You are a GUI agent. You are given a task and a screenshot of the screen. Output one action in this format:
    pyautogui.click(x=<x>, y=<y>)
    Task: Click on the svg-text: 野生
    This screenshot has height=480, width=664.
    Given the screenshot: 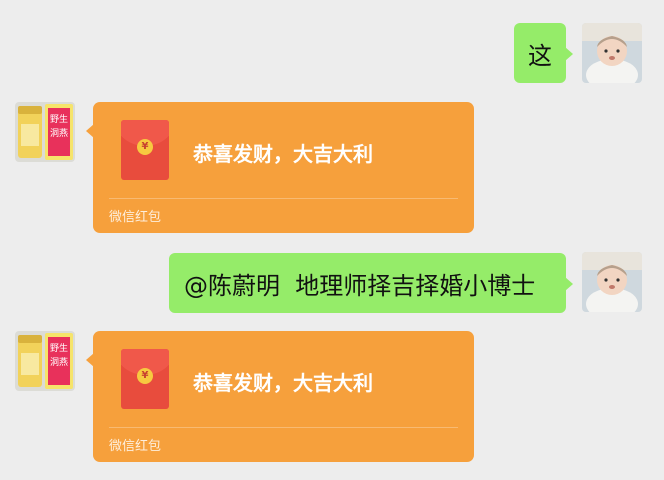 What is the action you would take?
    pyautogui.click(x=59, y=348)
    